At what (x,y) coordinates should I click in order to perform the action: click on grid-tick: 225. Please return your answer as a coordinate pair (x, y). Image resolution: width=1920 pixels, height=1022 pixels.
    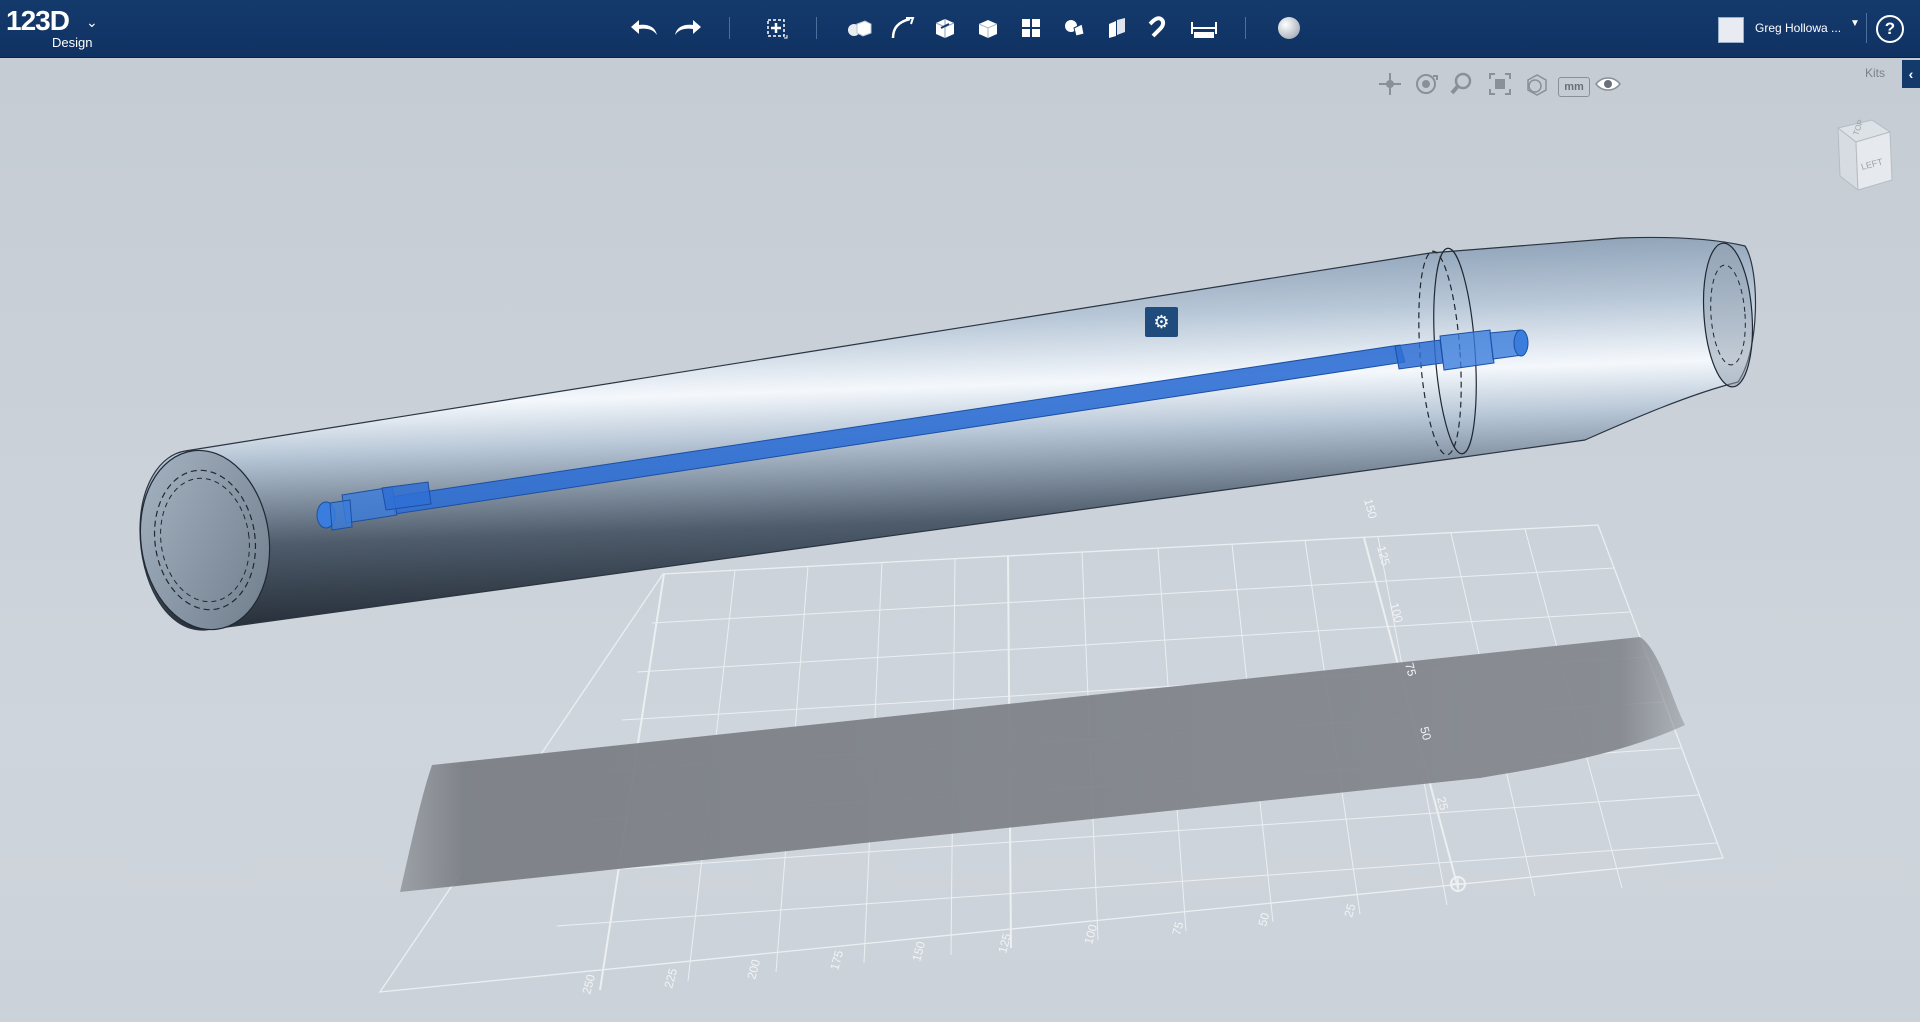
    Looking at the image, I should click on (670, 977).